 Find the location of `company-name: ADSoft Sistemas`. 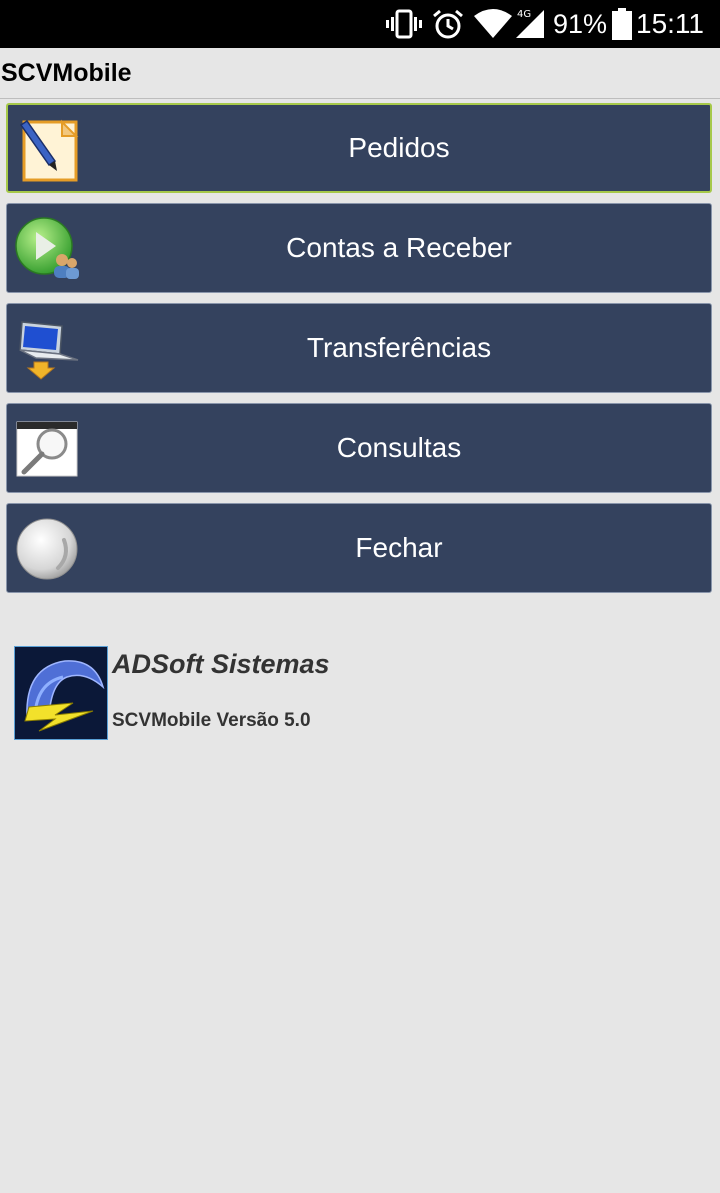

company-name: ADSoft Sistemas is located at coordinates (221, 664).